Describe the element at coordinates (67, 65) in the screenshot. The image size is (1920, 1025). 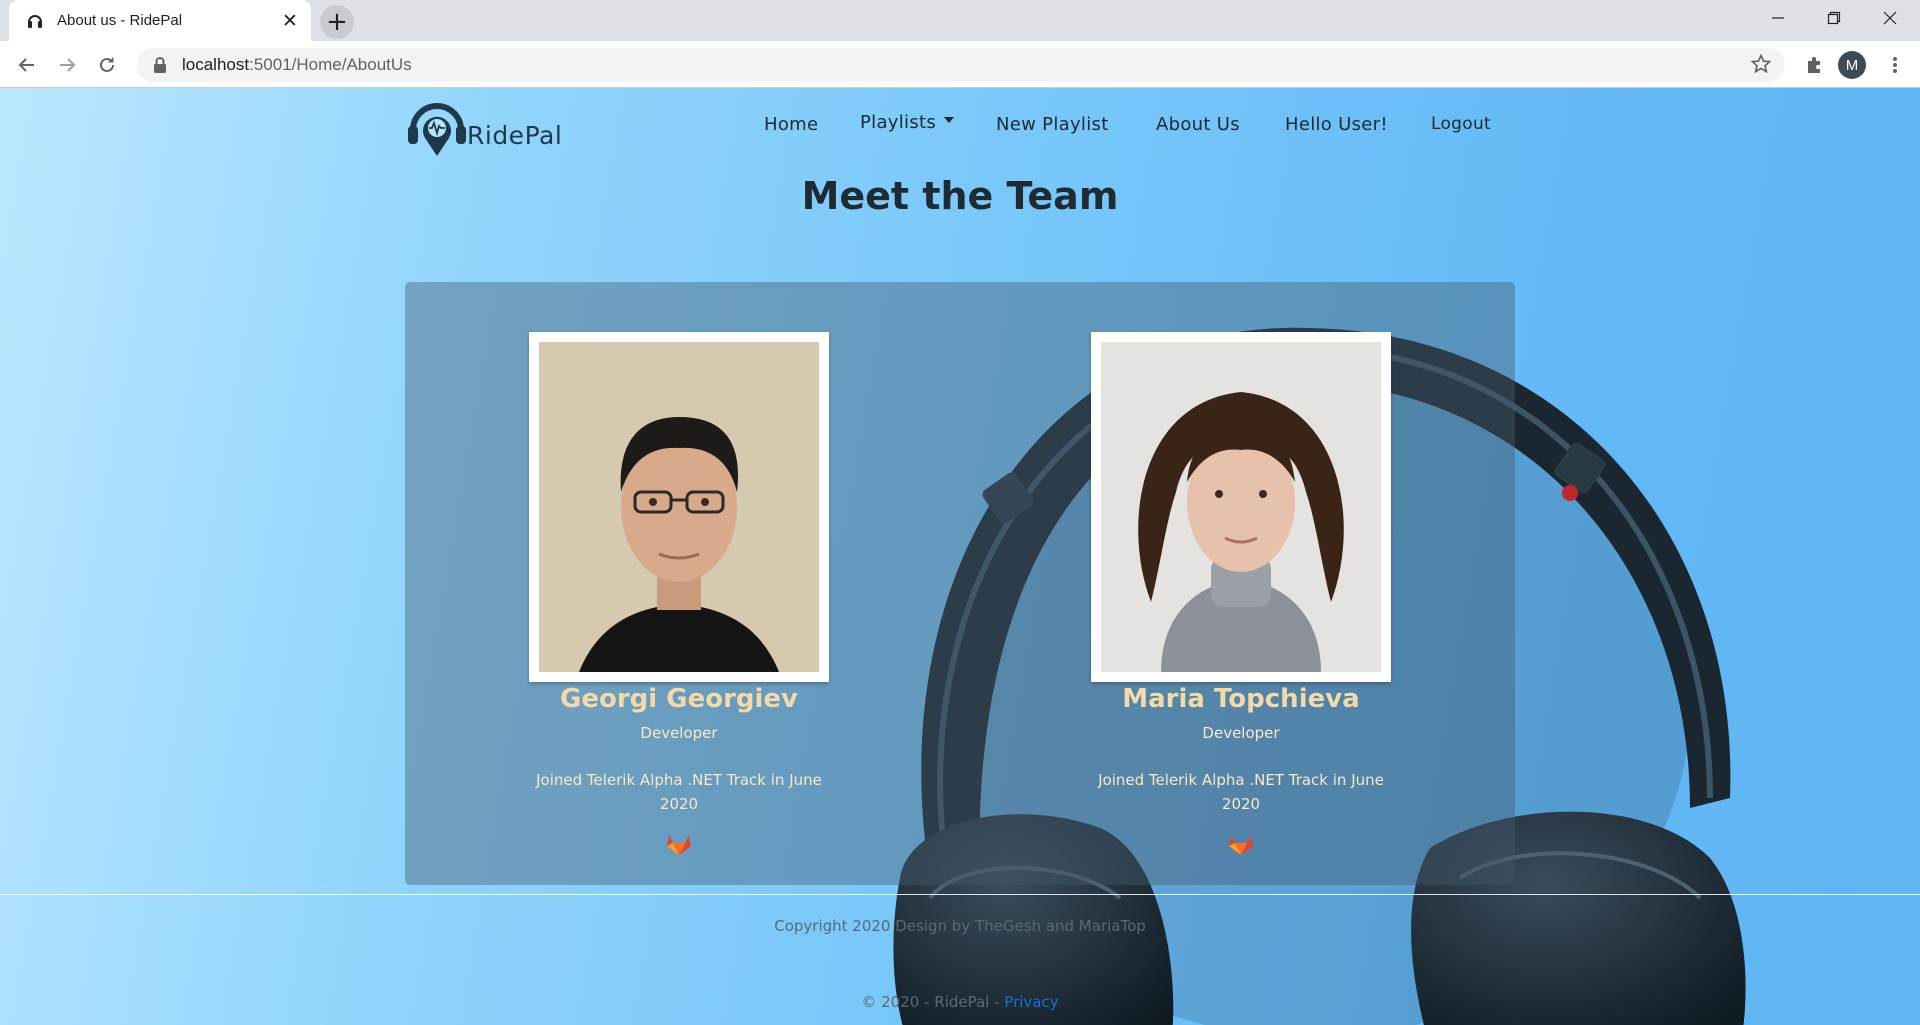
I see `forward-arrow-icon` at that location.